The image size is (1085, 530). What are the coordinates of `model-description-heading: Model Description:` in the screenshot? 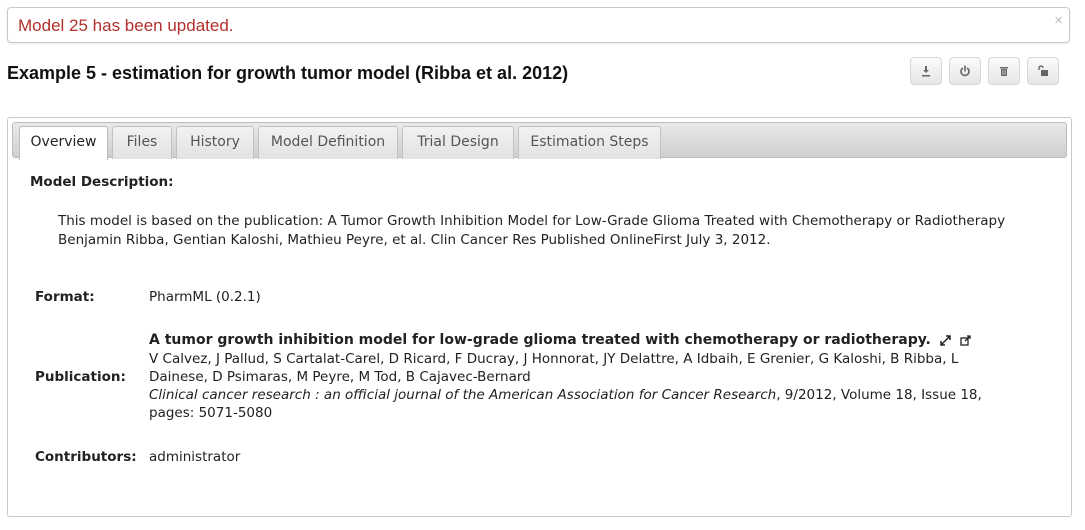 It's located at (102, 182).